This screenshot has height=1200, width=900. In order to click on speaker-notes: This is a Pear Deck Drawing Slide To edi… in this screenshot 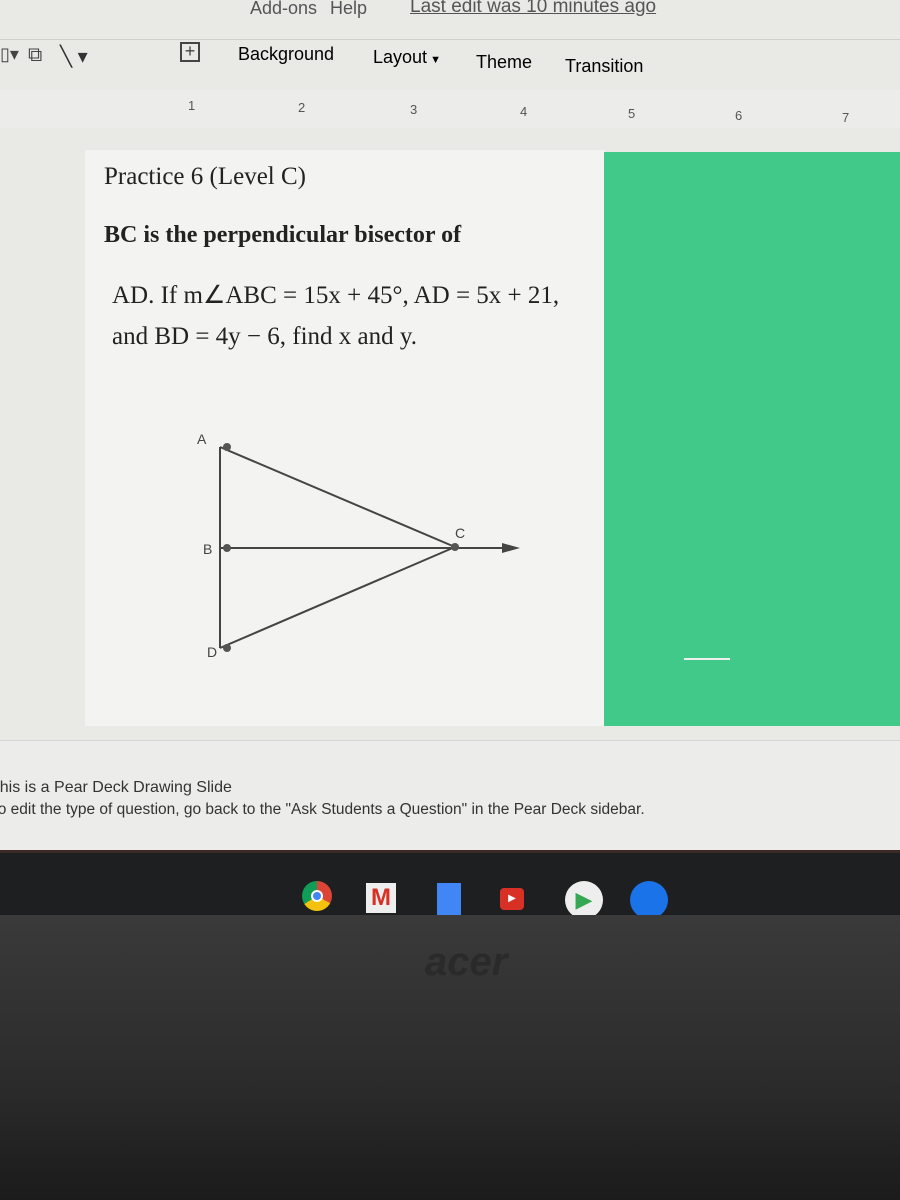, I will do `click(450, 795)`.